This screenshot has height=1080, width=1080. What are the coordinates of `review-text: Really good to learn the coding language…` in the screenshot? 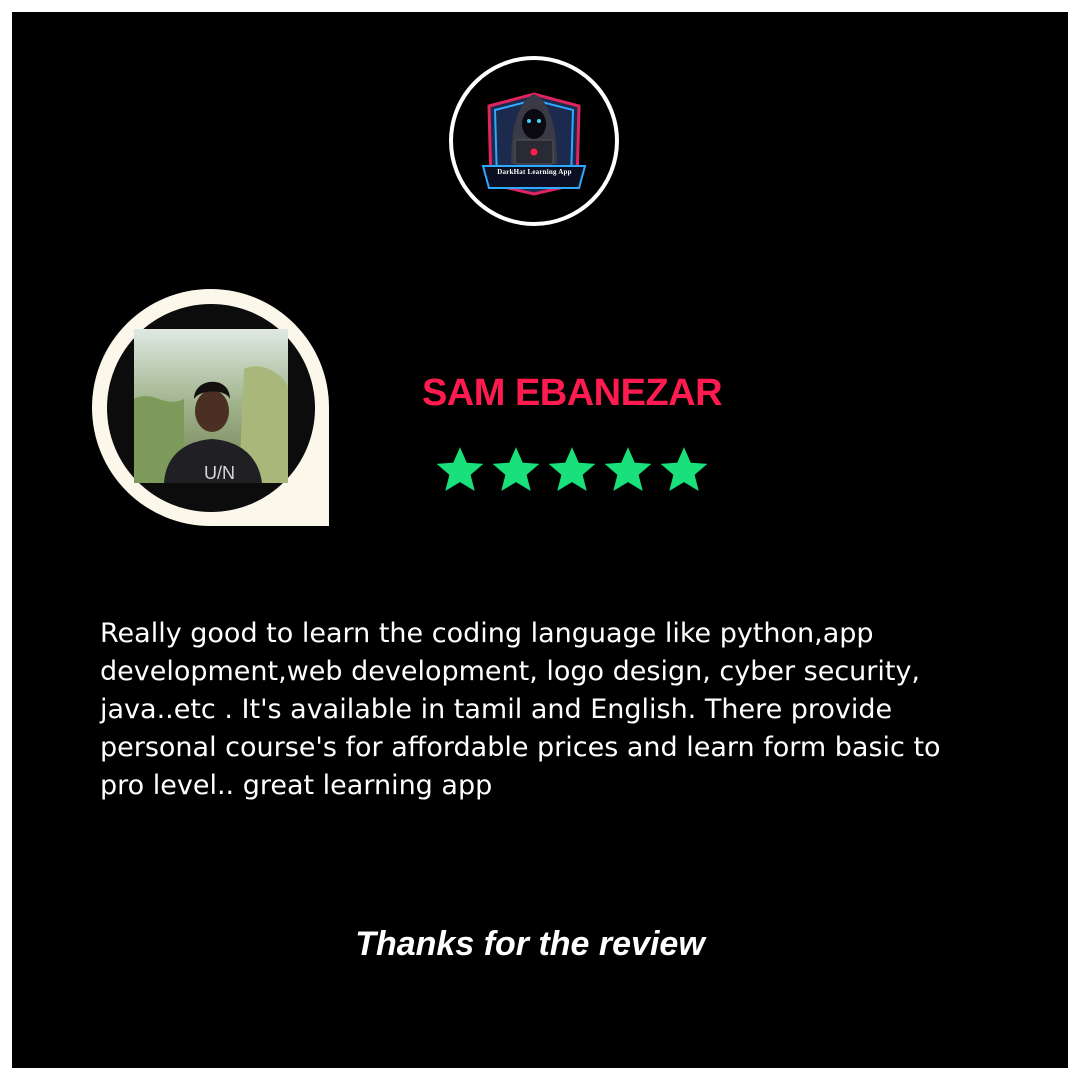 It's located at (520, 709).